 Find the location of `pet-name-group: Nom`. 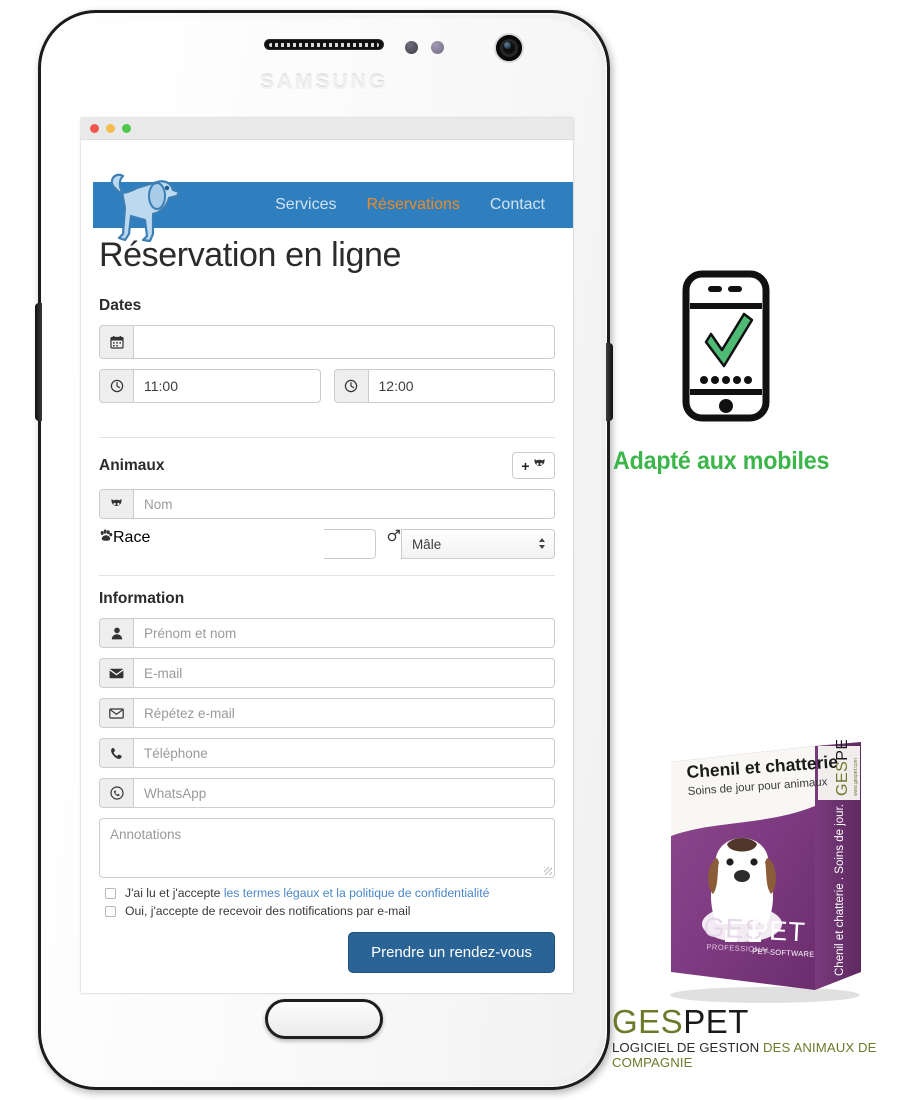

pet-name-group: Nom is located at coordinates (327, 504).